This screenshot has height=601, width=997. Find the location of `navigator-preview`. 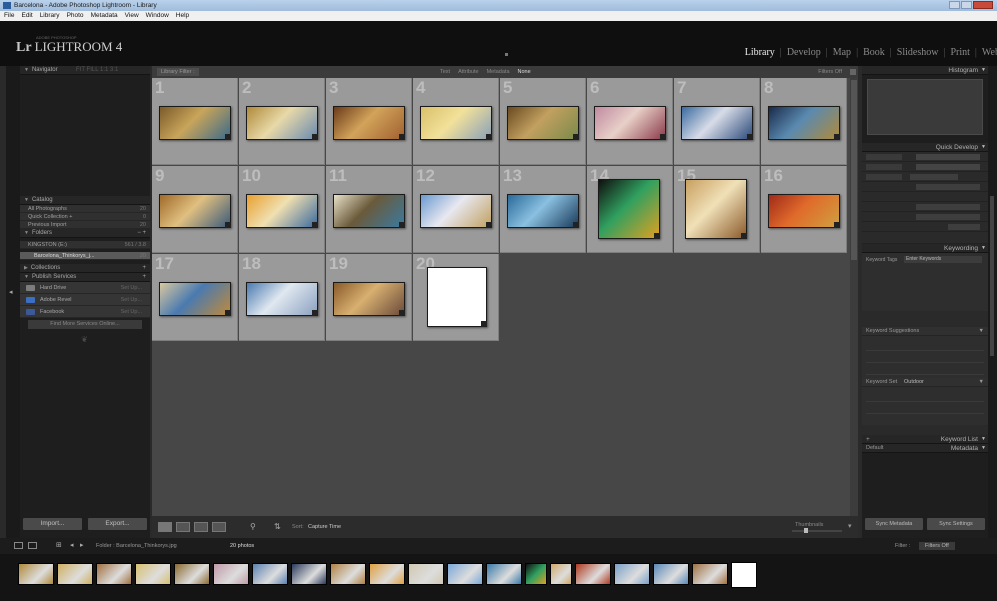

navigator-preview is located at coordinates (85, 135).